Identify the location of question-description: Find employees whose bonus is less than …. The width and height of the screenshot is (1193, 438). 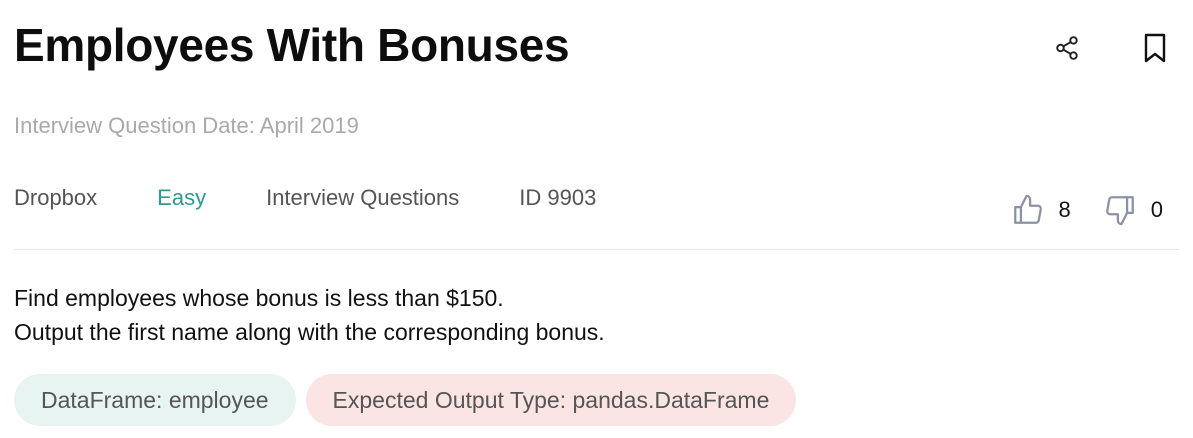
(309, 315).